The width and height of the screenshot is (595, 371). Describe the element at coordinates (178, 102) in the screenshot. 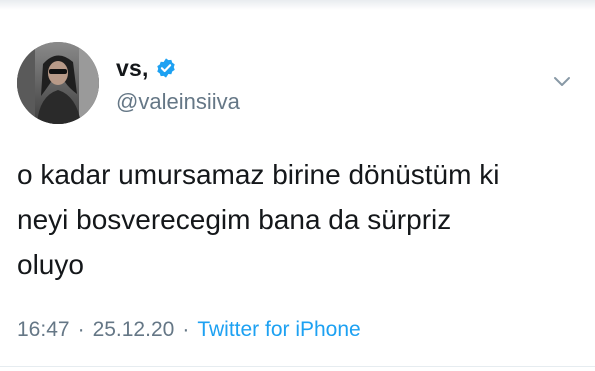

I see `author-handle: @valeinsiiva` at that location.